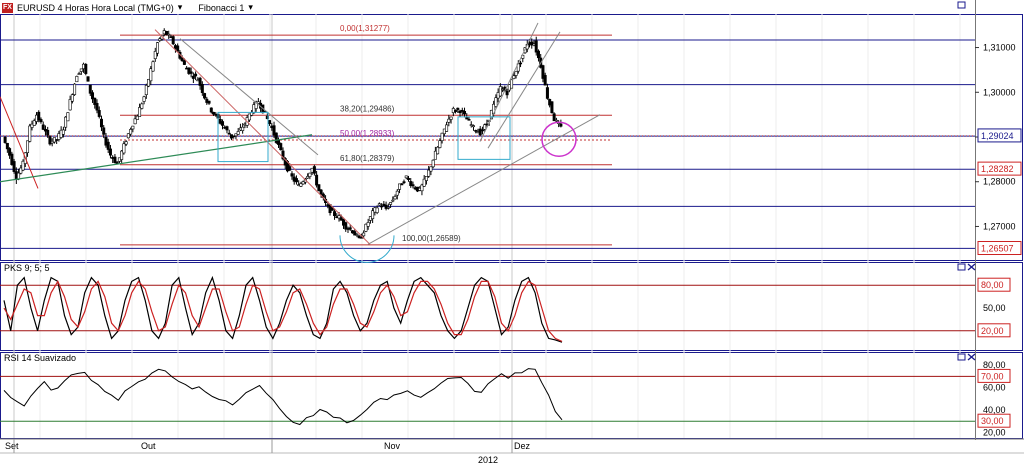 The image size is (1024, 467). What do you see at coordinates (997, 169) in the screenshot?
I see `price-tag-label: 1,28282` at bounding box center [997, 169].